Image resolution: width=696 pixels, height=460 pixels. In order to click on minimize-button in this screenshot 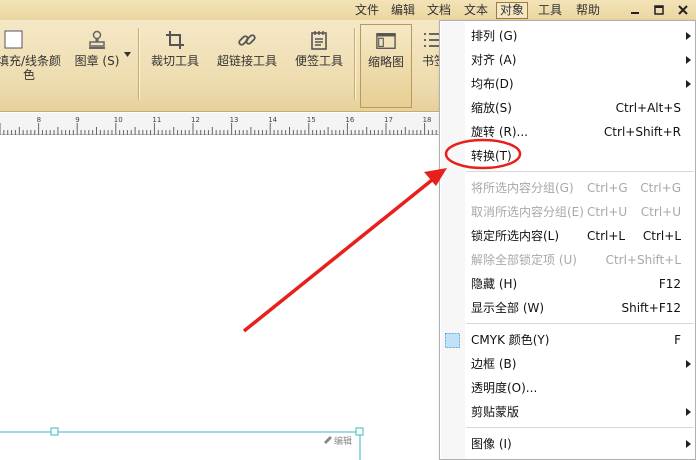, I will do `click(635, 10)`.